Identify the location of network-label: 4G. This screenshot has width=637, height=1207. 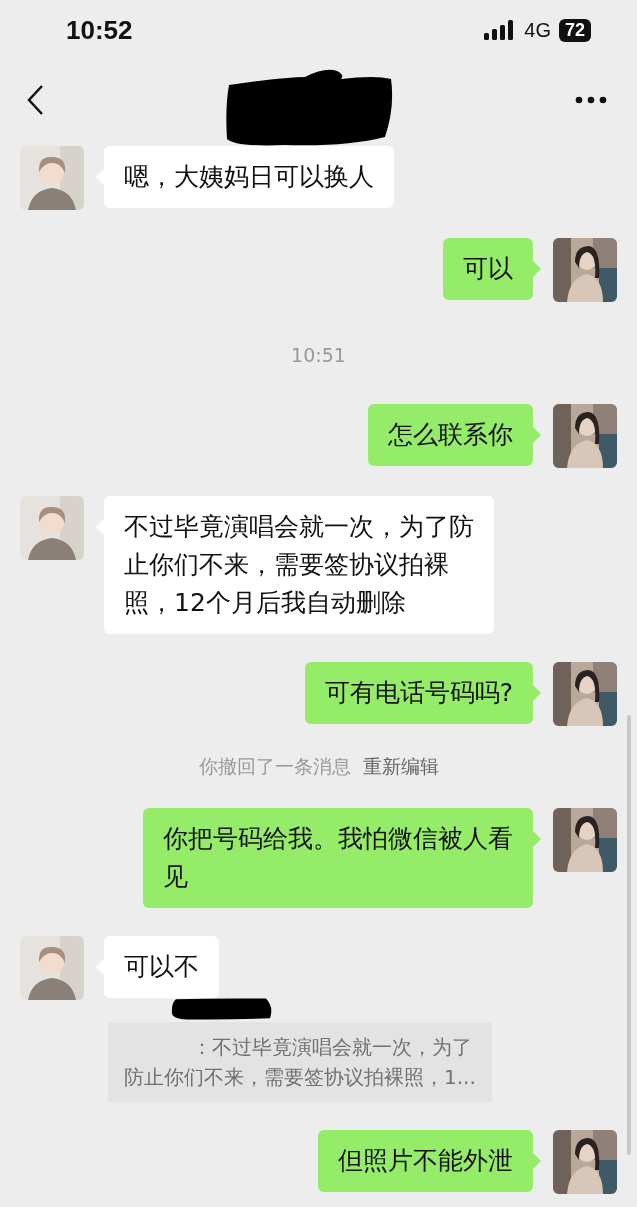
(537, 30).